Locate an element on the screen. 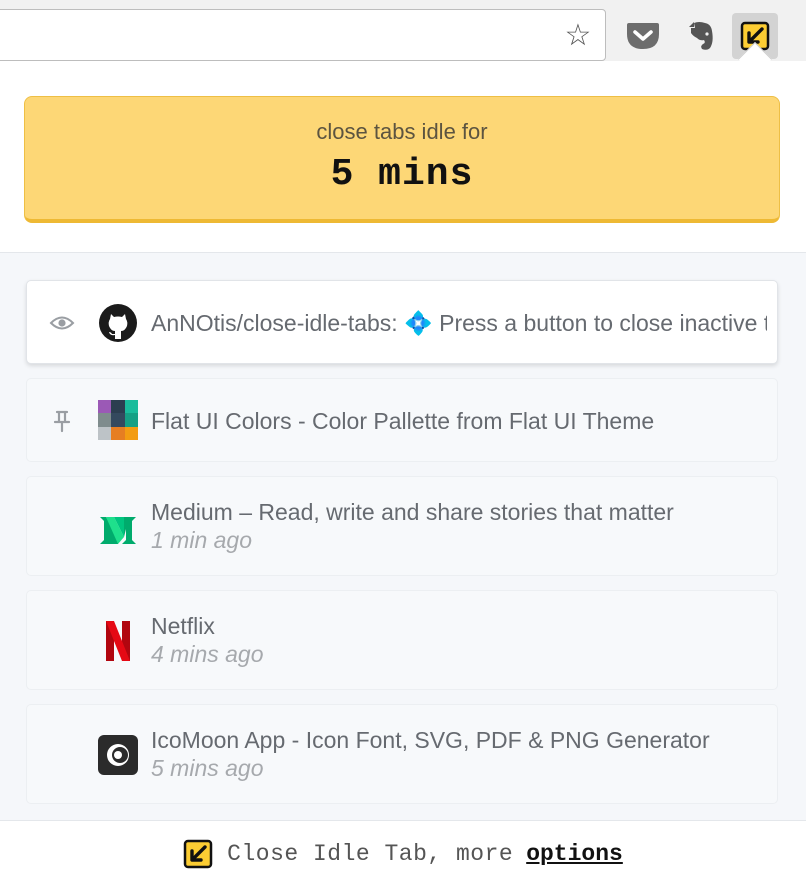 This screenshot has width=806, height=886. evernote-extension-button is located at coordinates (701, 36).